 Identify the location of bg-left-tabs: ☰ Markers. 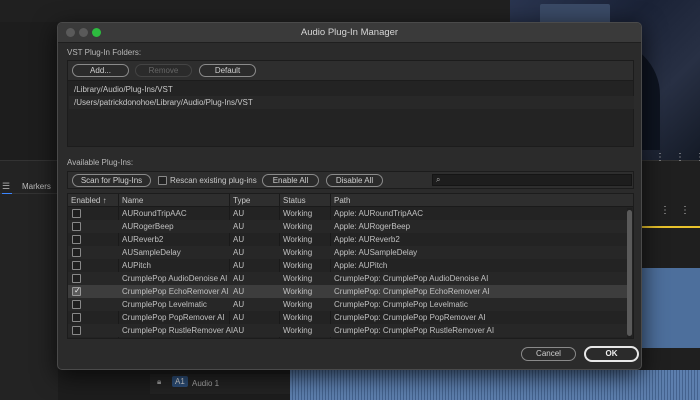
(29, 186).